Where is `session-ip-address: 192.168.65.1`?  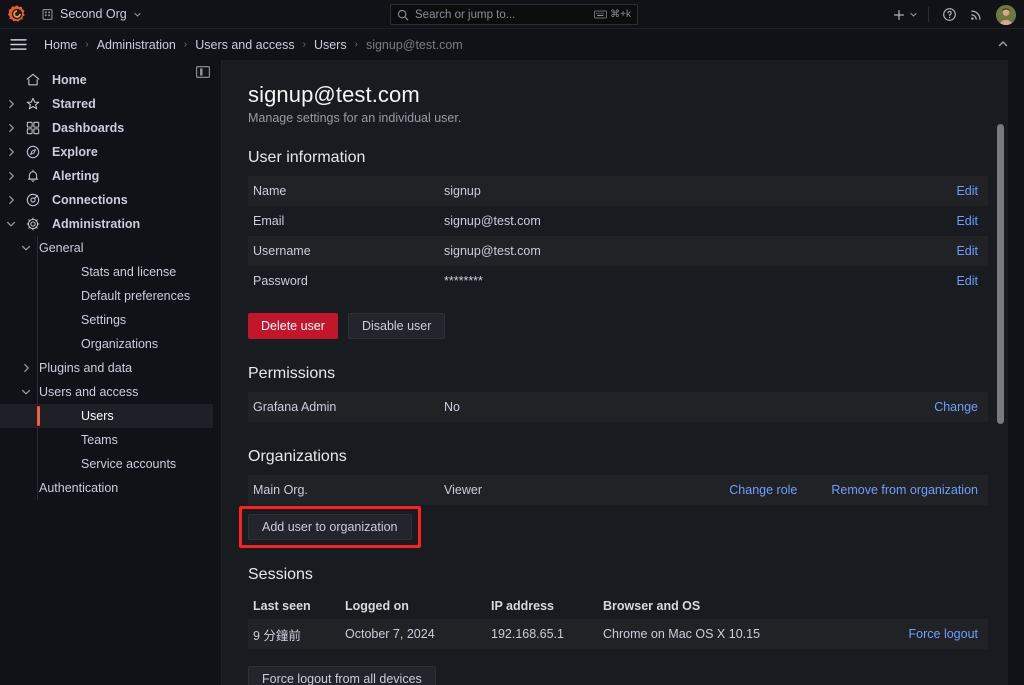 session-ip-address: 192.168.65.1 is located at coordinates (527, 634).